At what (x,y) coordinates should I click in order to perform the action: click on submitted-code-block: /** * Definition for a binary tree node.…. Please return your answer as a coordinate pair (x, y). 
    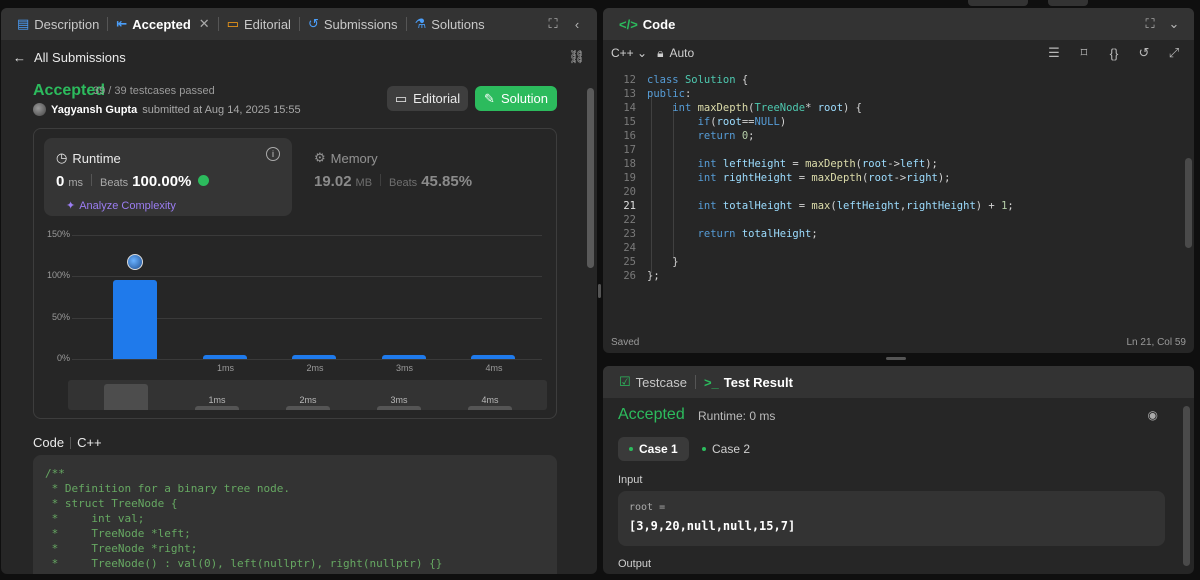
    Looking at the image, I should click on (295, 514).